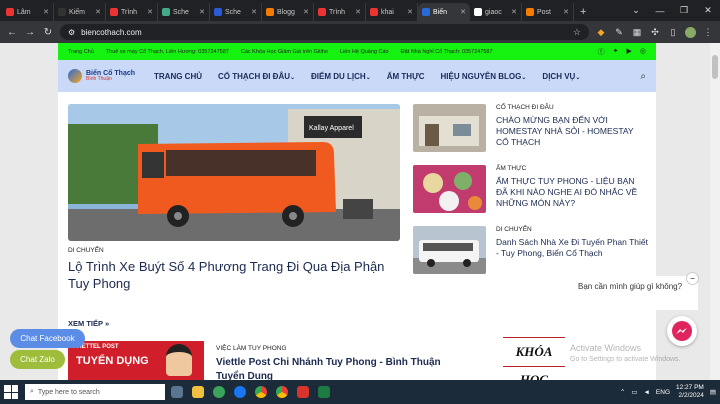  What do you see at coordinates (646, 392) in the screenshot?
I see `volume-icon: ◄` at bounding box center [646, 392].